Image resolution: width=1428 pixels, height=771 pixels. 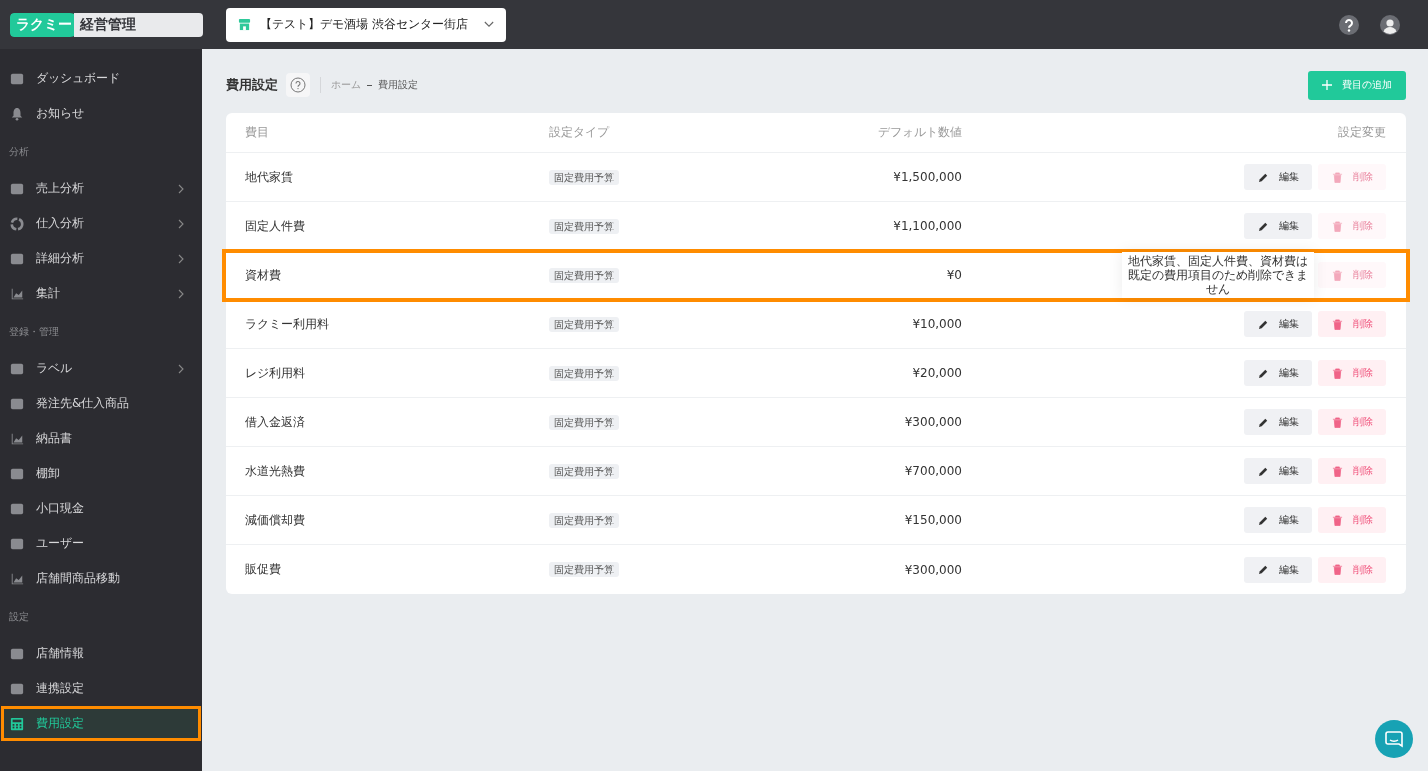 What do you see at coordinates (257, 132) in the screenshot?
I see `column-header: 費目` at bounding box center [257, 132].